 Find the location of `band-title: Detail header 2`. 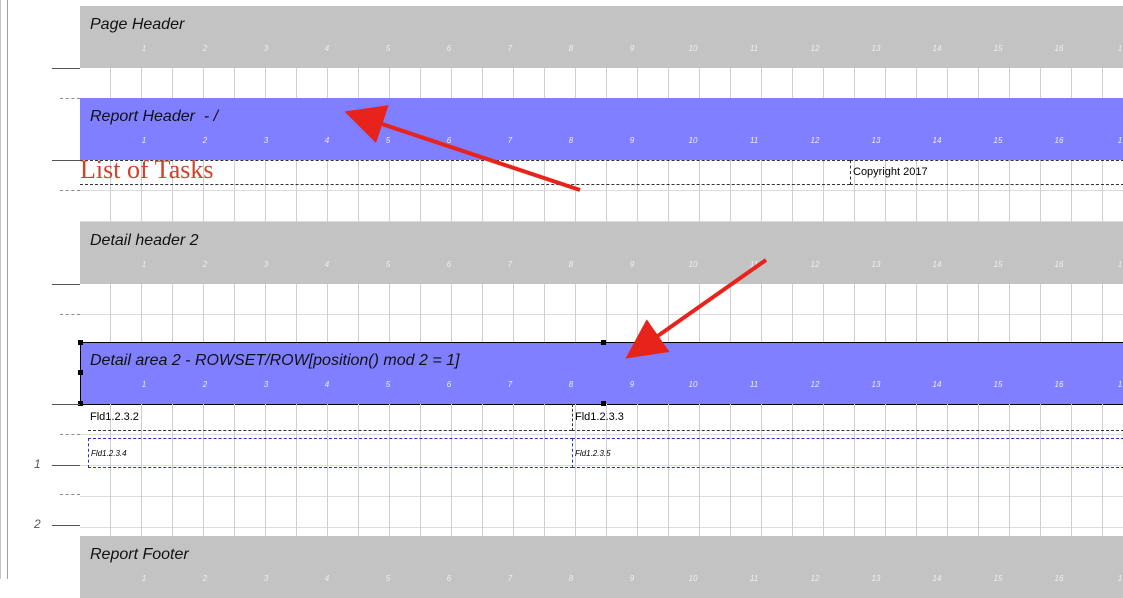

band-title: Detail header 2 is located at coordinates (144, 240).